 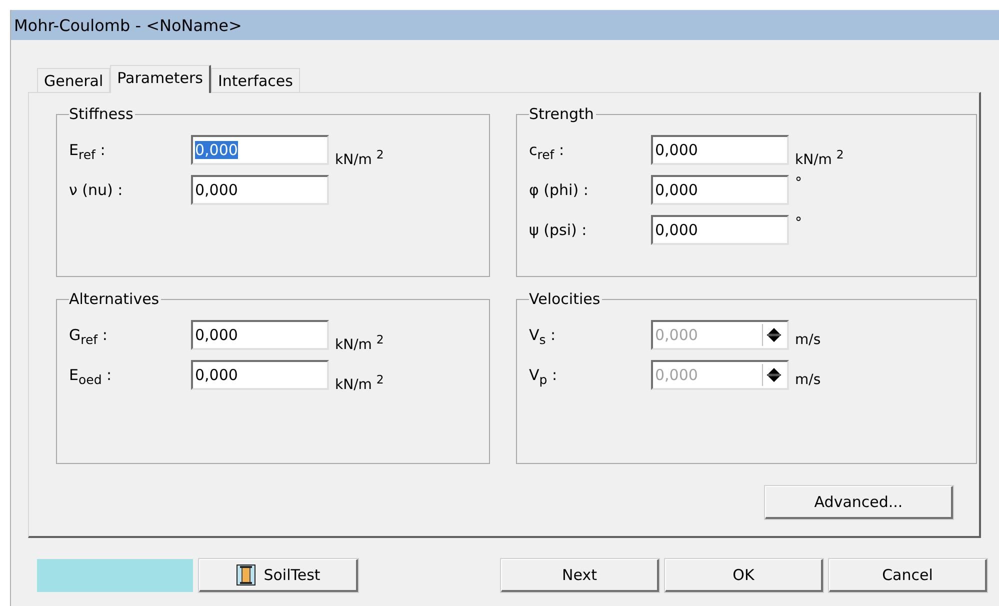 What do you see at coordinates (91, 376) in the screenshot?
I see `field-label: E$_{oed}$ :` at bounding box center [91, 376].